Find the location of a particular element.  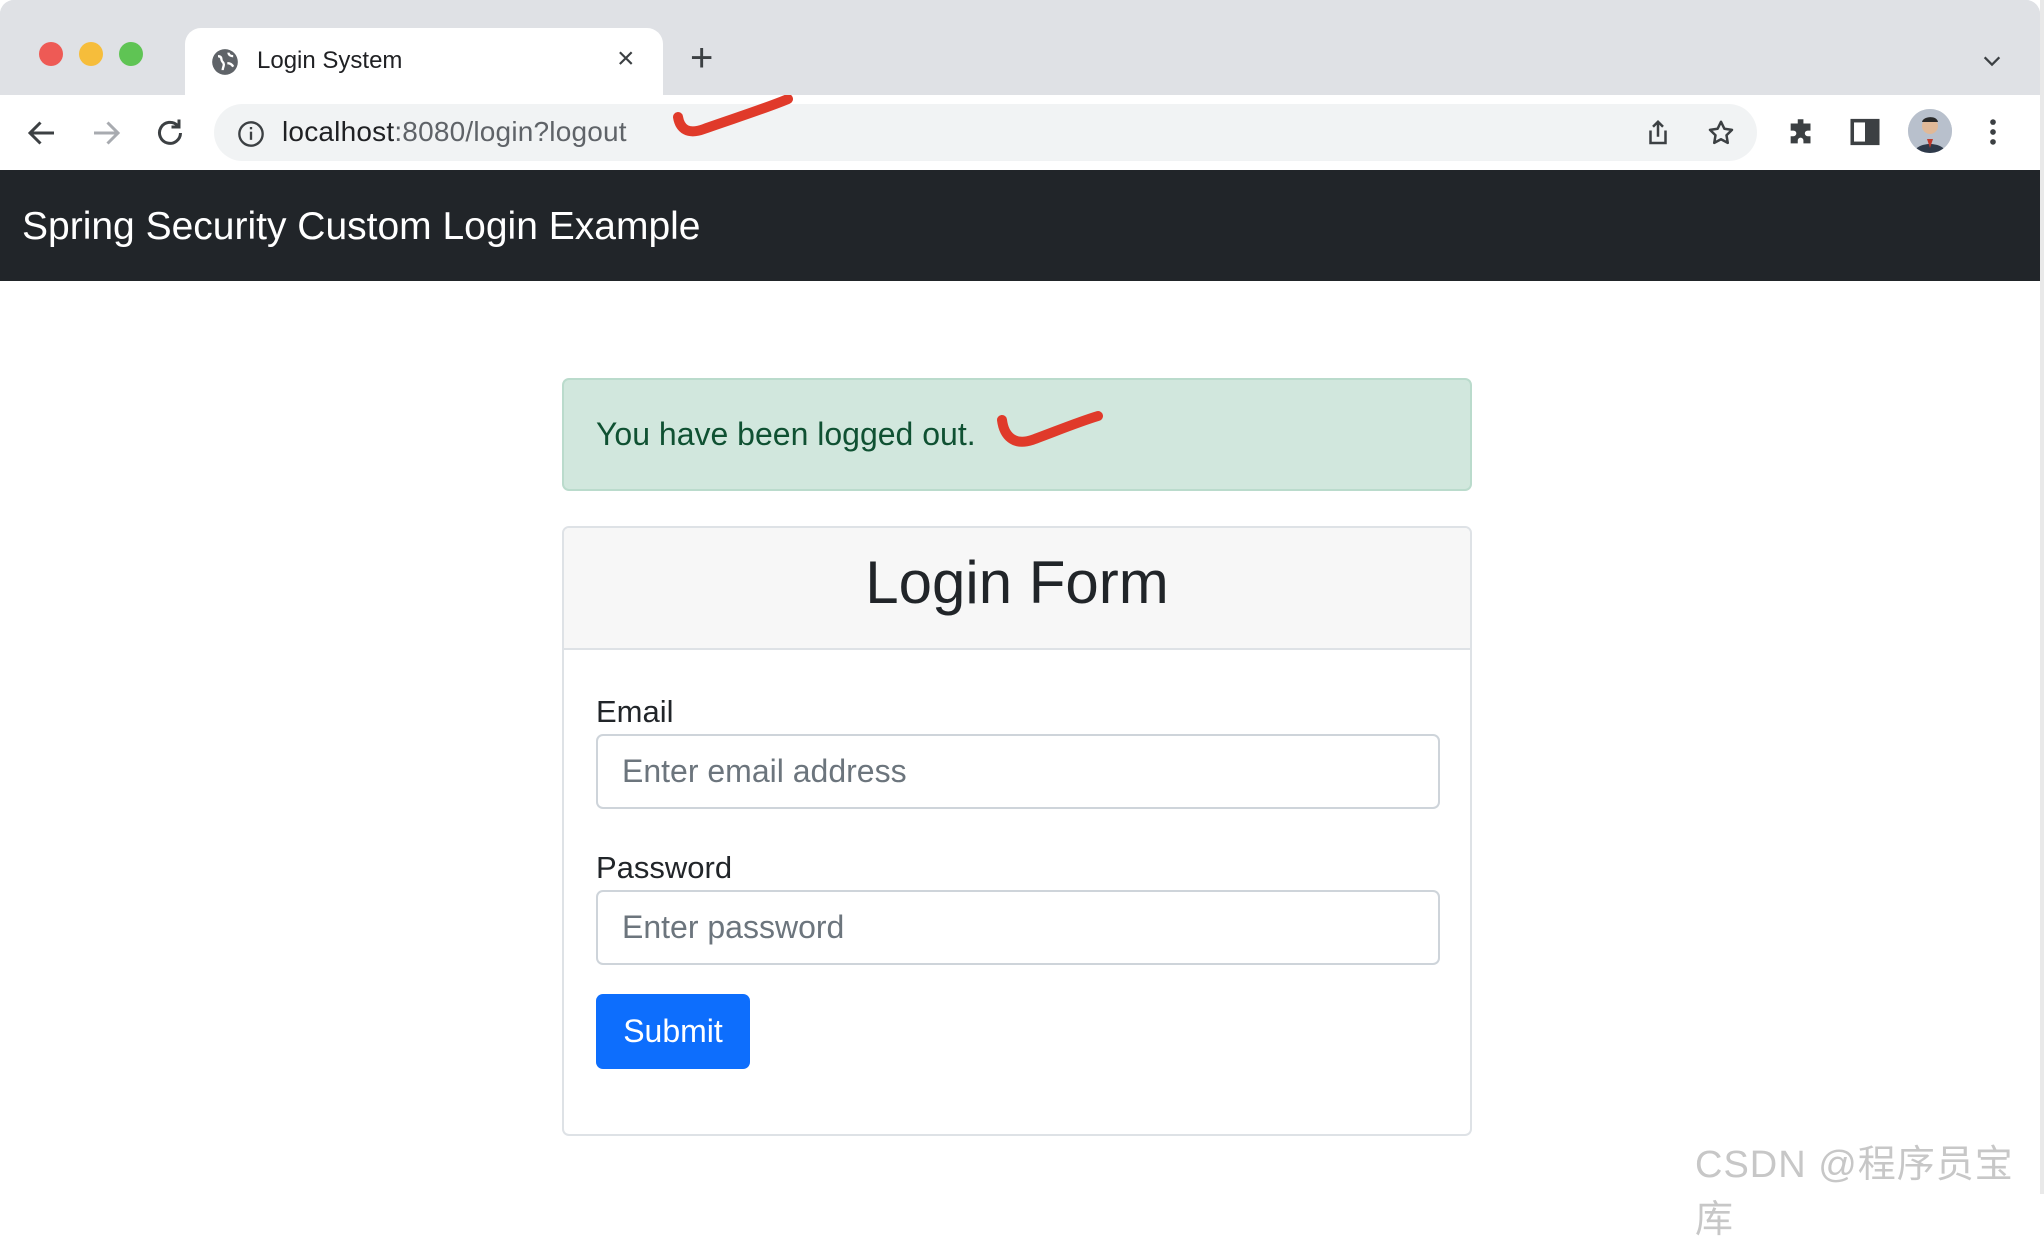

more-icon is located at coordinates (1993, 132).